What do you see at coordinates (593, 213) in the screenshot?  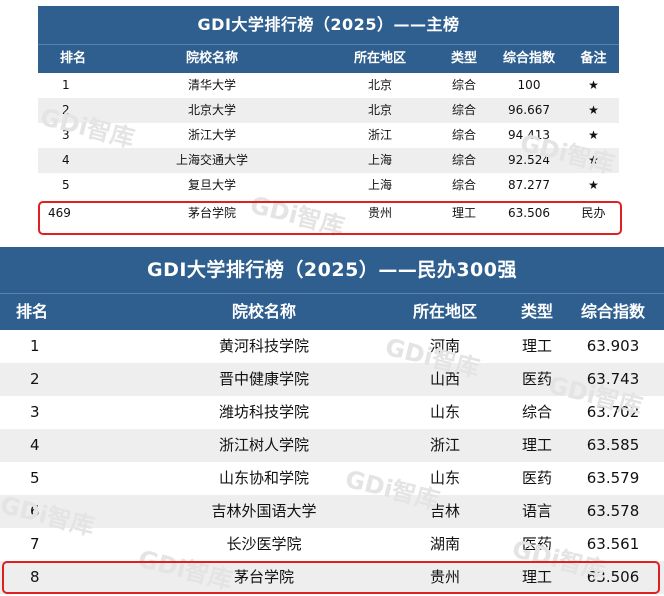 I see `remark-cell: 民办` at bounding box center [593, 213].